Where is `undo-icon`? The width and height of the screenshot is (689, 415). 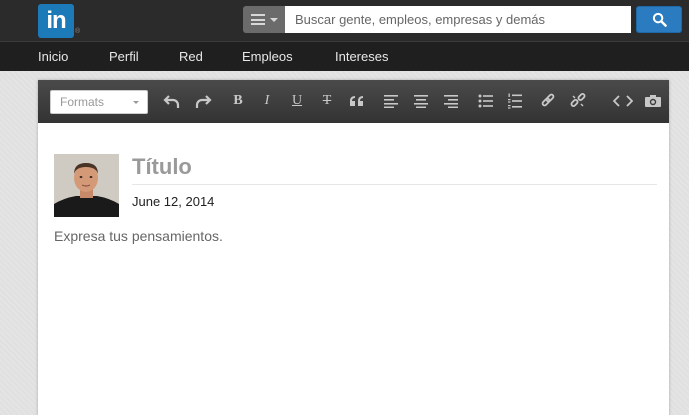
undo-icon is located at coordinates (171, 101).